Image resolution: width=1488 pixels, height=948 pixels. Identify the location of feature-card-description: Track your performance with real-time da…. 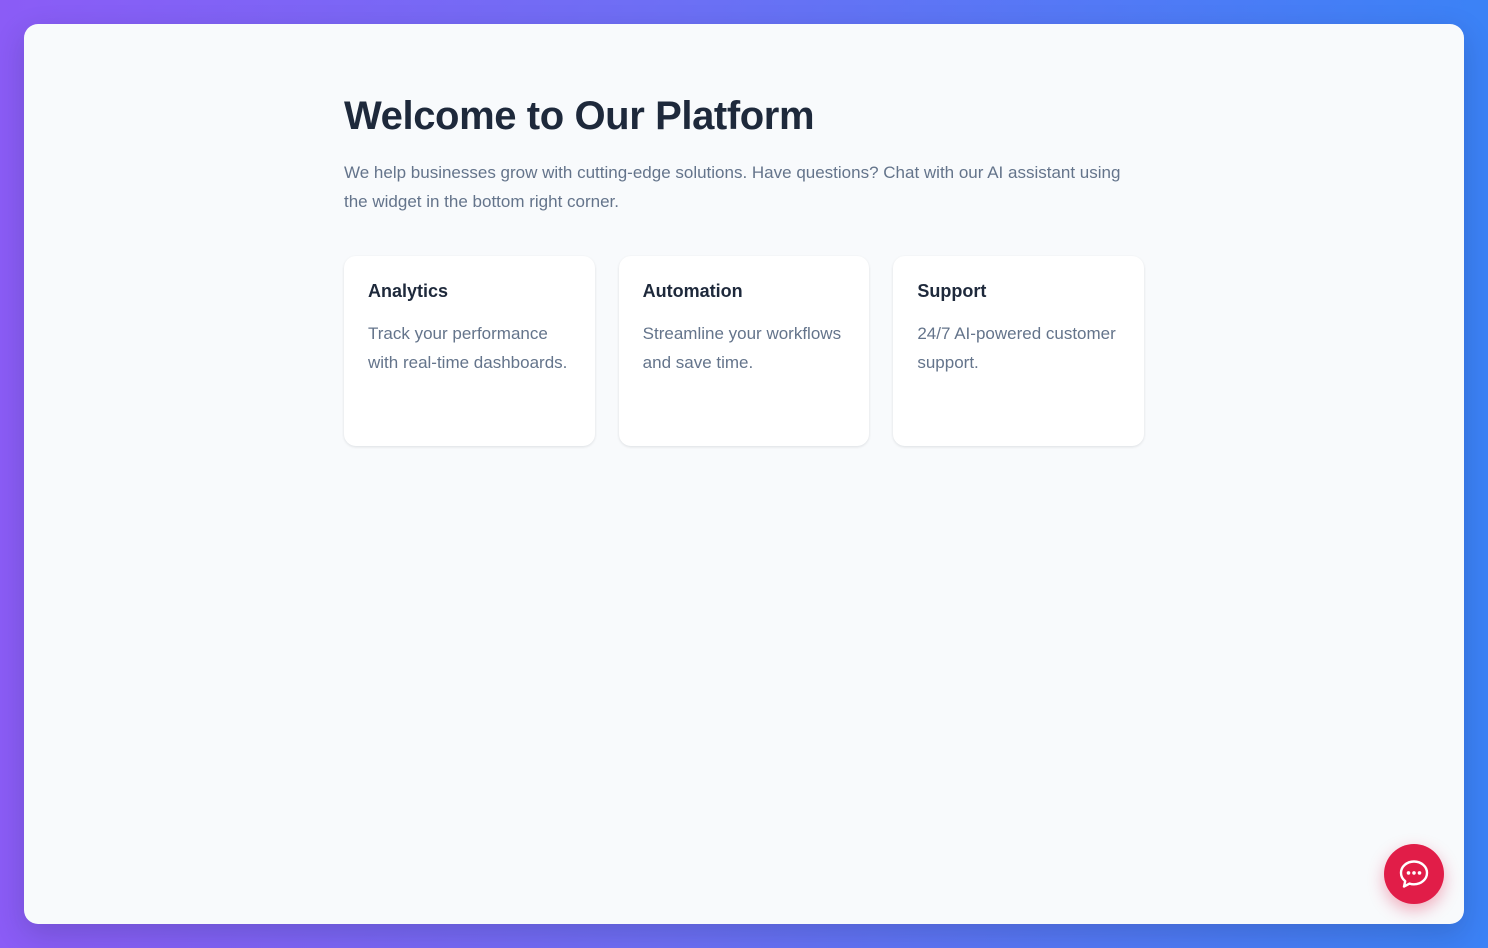
(468, 348).